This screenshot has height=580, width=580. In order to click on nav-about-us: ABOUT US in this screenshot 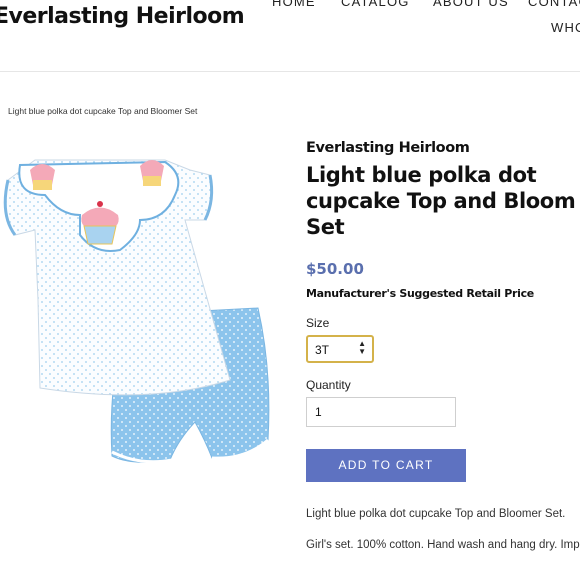, I will do `click(471, 4)`.